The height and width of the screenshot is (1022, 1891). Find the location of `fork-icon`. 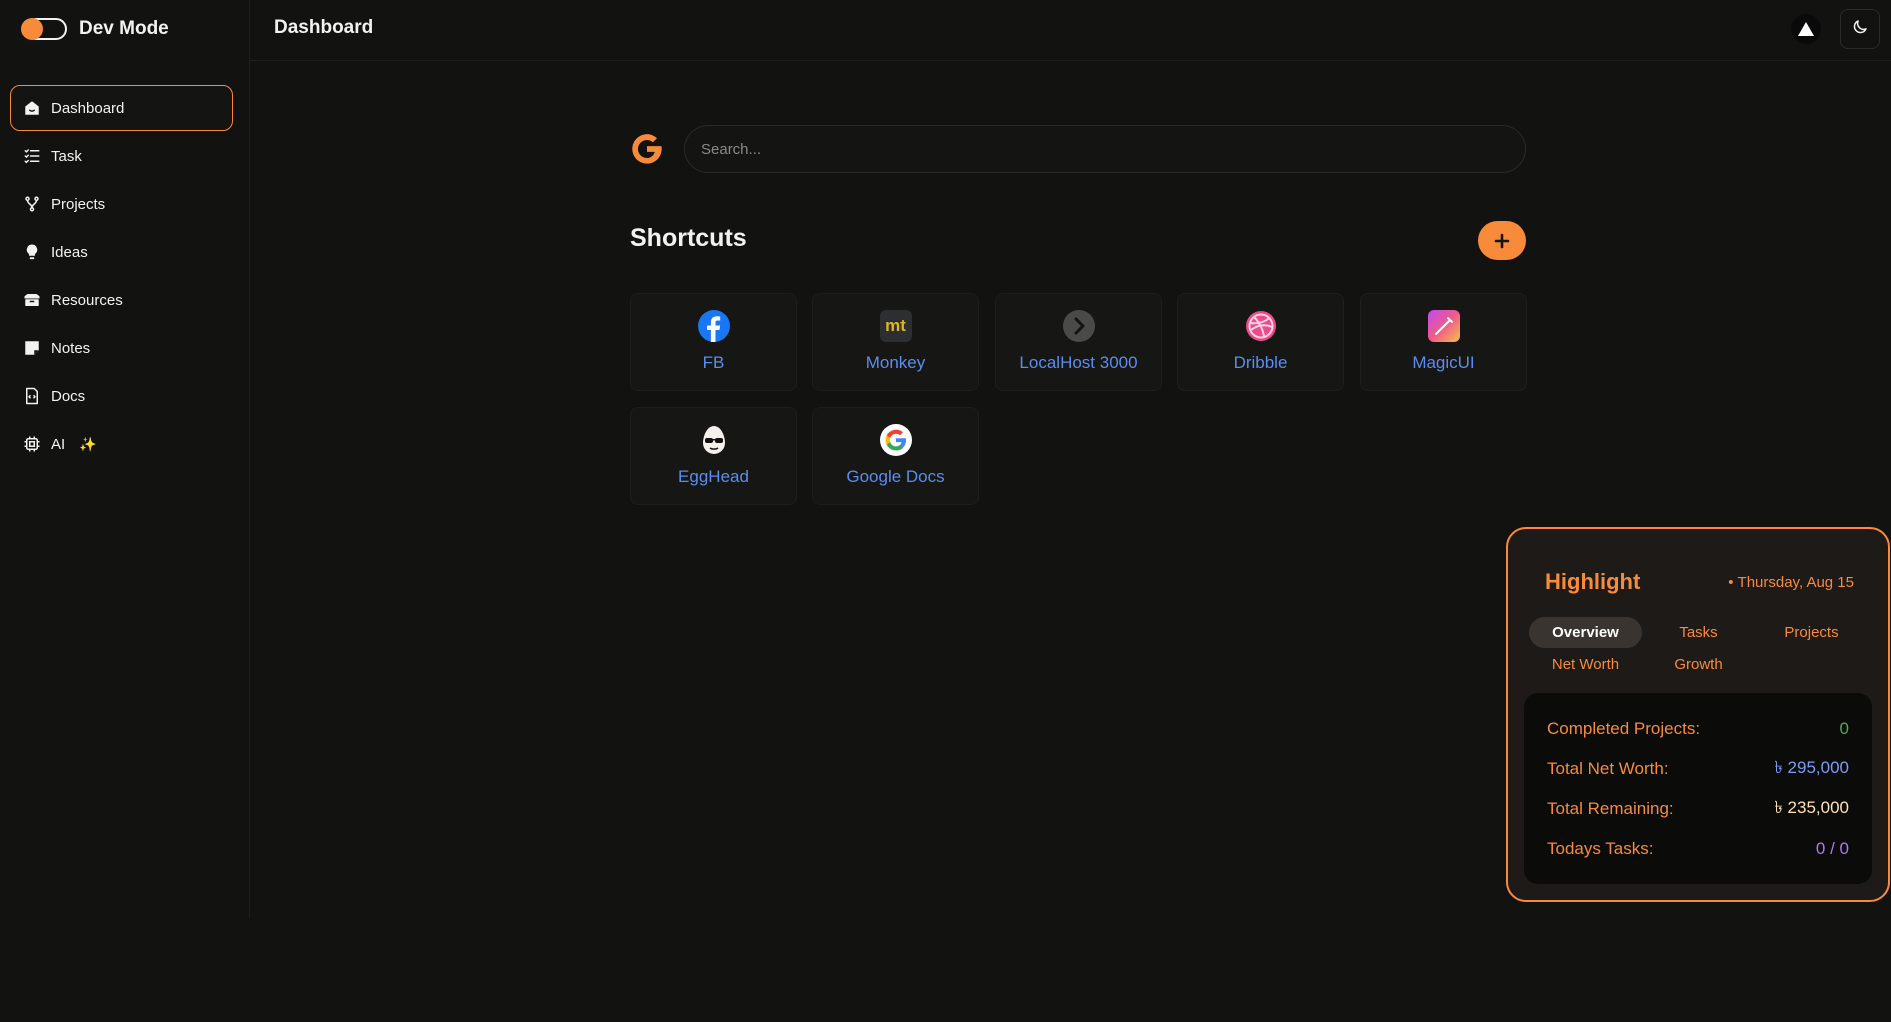

fork-icon is located at coordinates (32, 204).